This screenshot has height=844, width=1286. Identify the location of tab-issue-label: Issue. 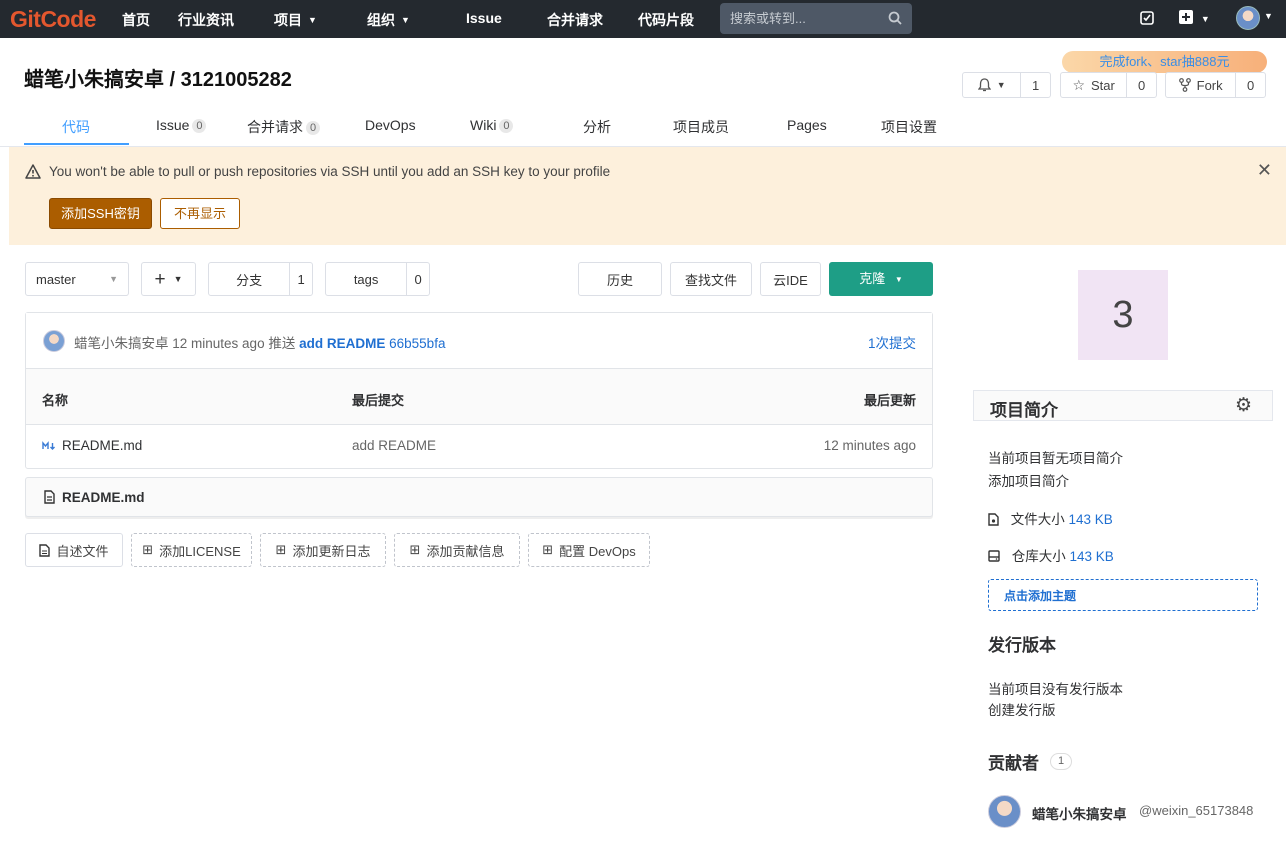
(173, 125).